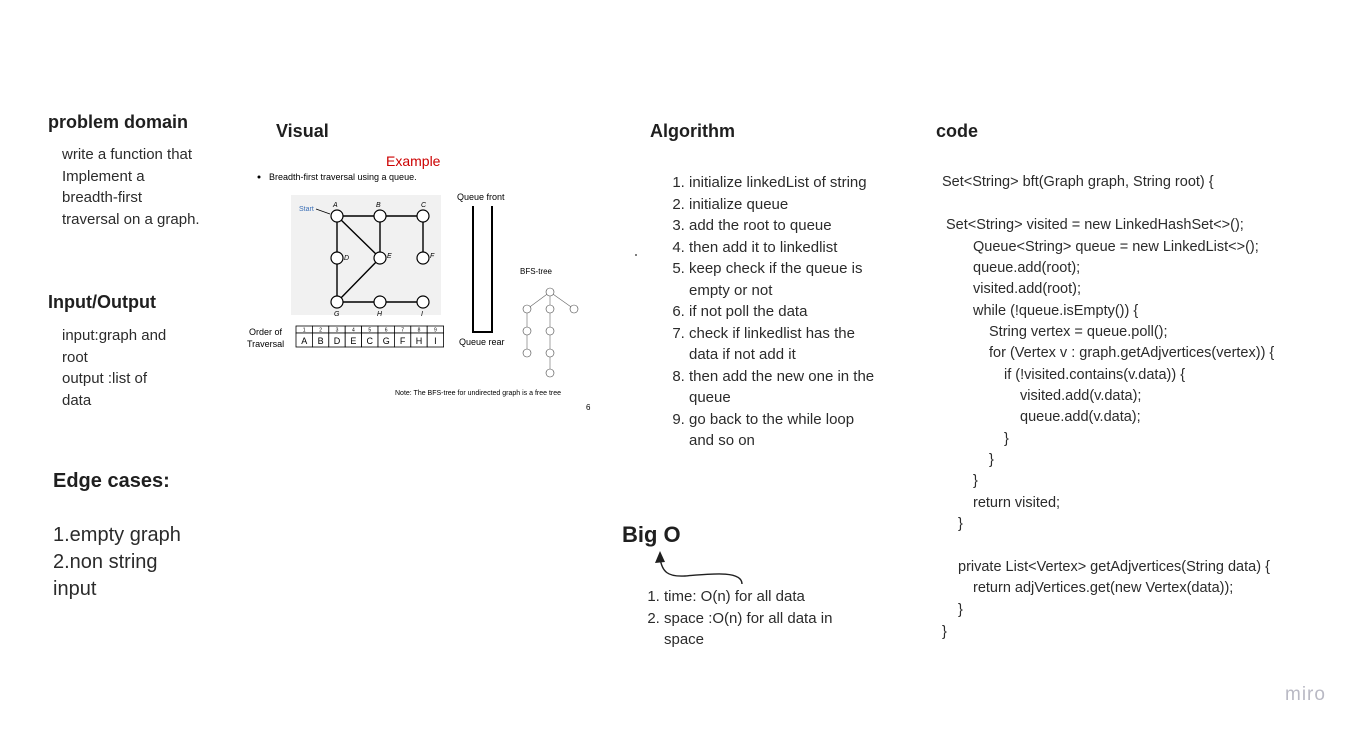 The image size is (1361, 734). What do you see at coordinates (389, 256) in the screenshot?
I see `node-label-e: E` at bounding box center [389, 256].